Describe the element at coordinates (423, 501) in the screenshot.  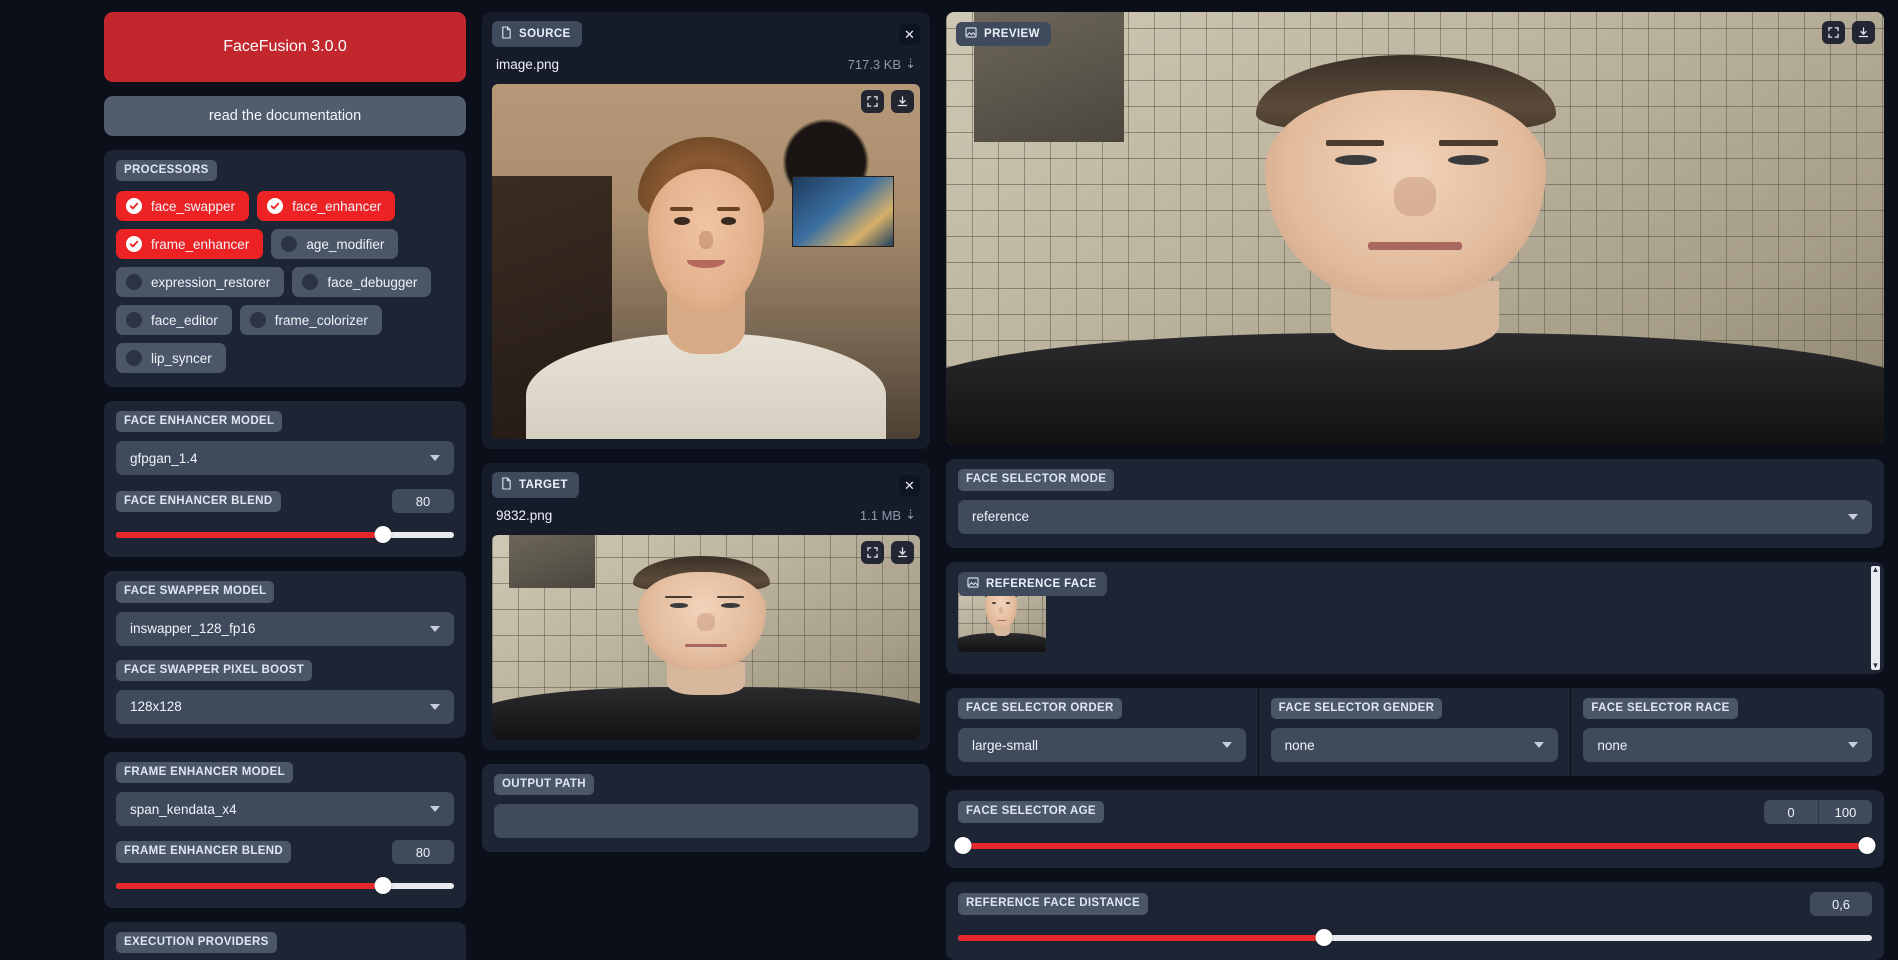
I see `face-enhancer-blend-value: 80` at that location.